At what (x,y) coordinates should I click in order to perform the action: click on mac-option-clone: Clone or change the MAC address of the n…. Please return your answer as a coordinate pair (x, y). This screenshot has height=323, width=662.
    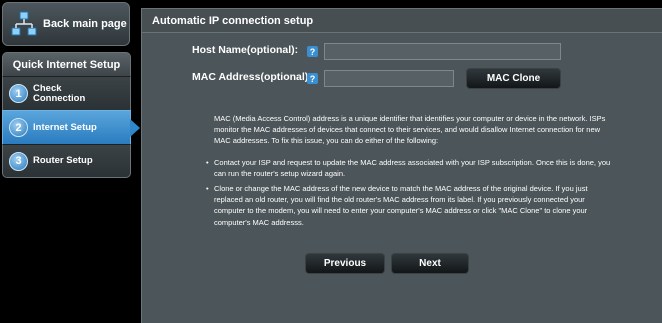
    Looking at the image, I should click on (410, 205).